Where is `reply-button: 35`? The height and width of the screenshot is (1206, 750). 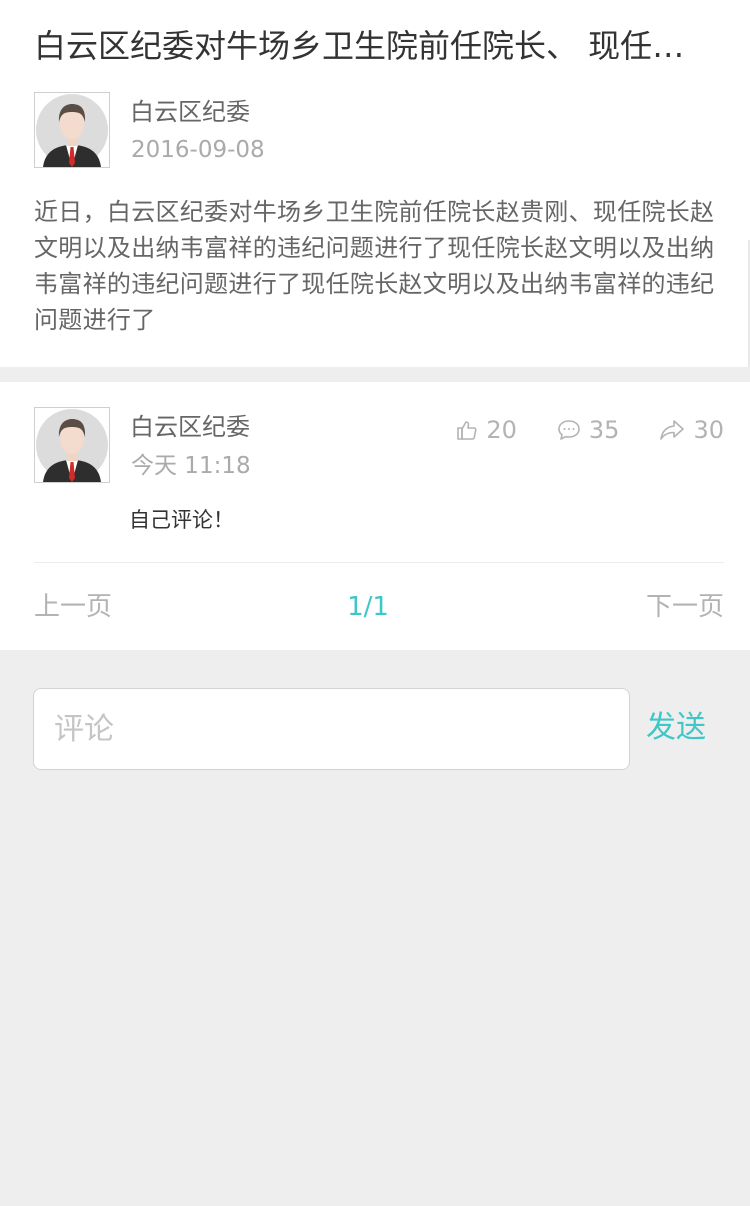
reply-button: 35 is located at coordinates (588, 430).